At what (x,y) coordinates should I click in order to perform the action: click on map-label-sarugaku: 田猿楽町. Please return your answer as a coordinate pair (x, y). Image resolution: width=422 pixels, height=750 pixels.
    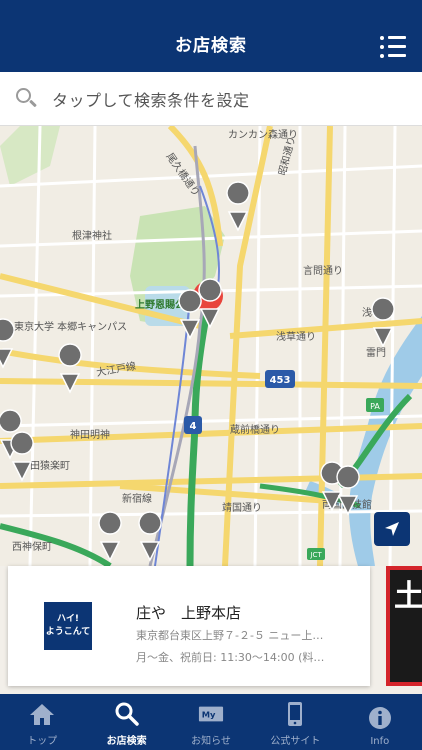
    Looking at the image, I should click on (50, 465).